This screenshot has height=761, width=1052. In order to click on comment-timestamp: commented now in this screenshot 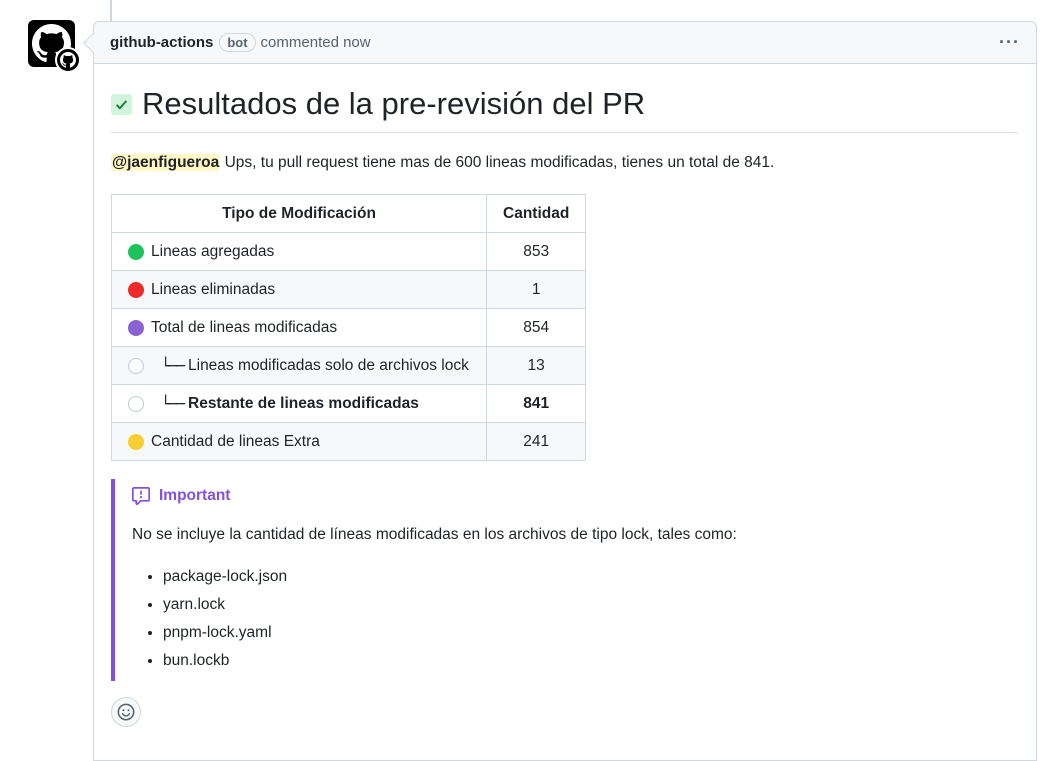, I will do `click(316, 42)`.